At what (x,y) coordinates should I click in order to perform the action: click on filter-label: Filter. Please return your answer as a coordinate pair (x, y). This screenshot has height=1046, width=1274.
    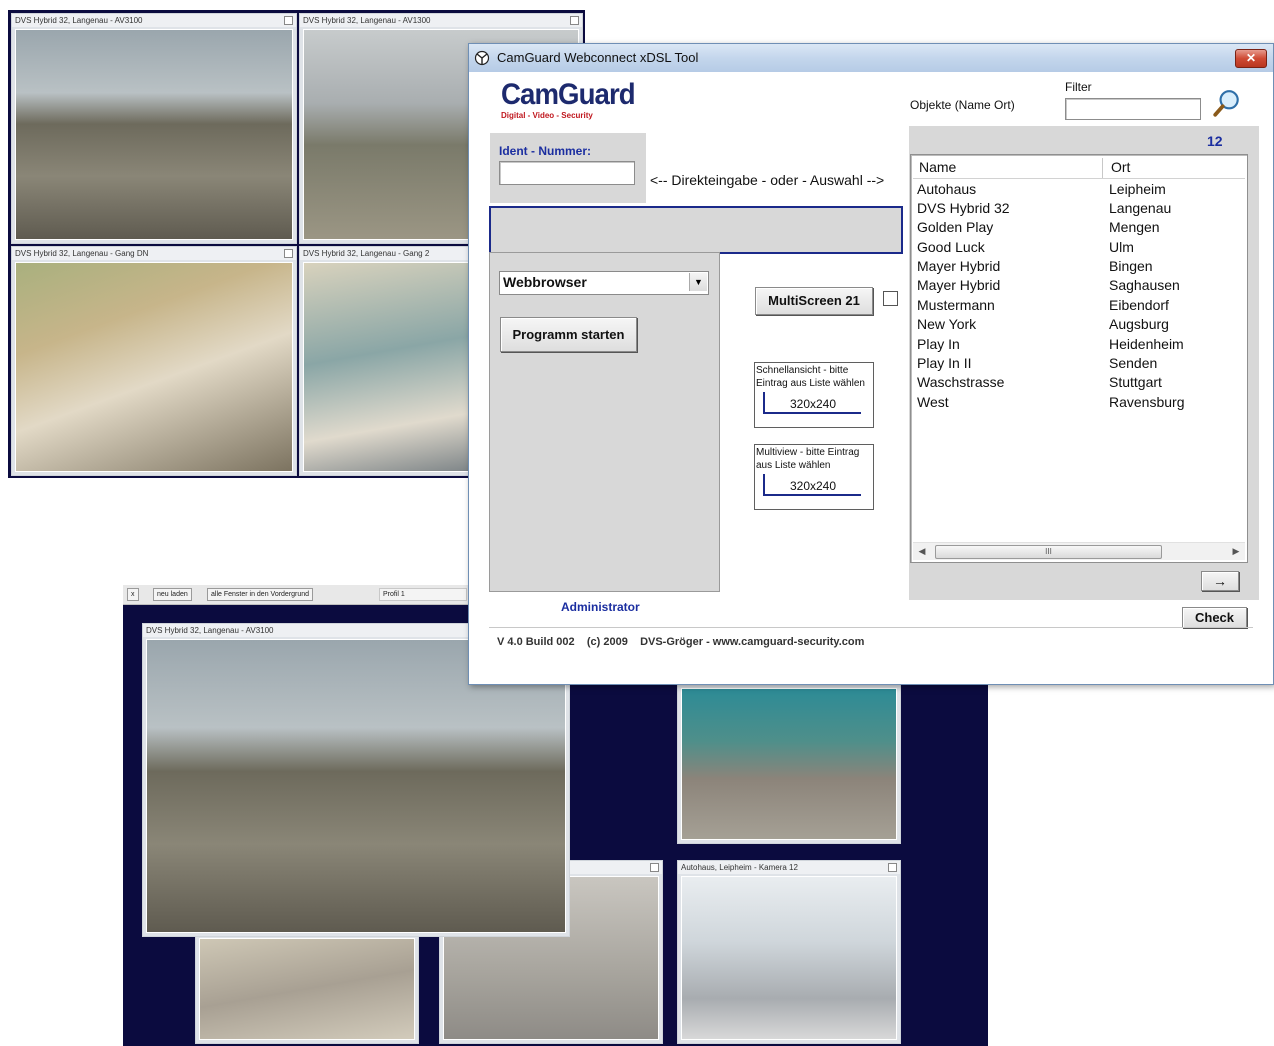
    Looking at the image, I should click on (1078, 87).